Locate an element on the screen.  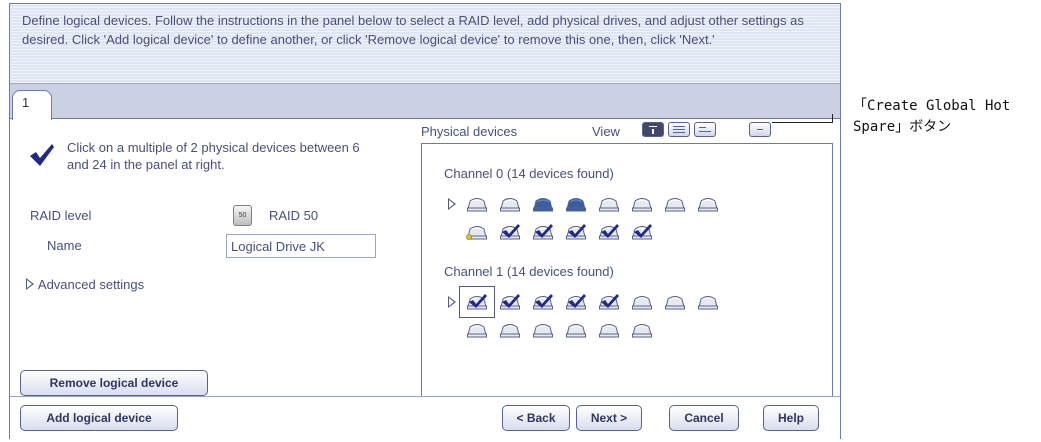
physical-devices-label: Physical devices is located at coordinates (469, 131).